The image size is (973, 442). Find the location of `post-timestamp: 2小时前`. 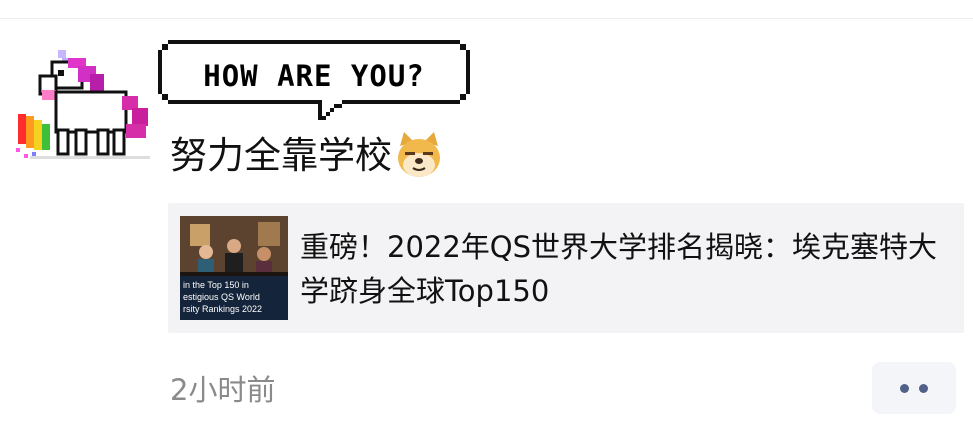

post-timestamp: 2小时前 is located at coordinates (223, 390).